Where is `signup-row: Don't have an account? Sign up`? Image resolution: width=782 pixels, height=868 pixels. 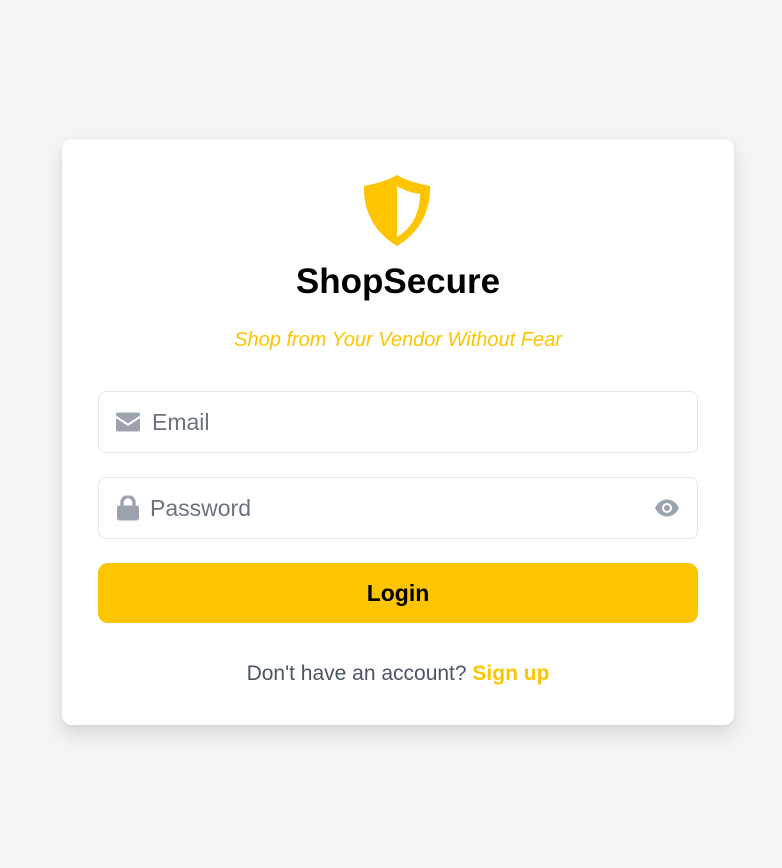
signup-row: Don't have an account? Sign up is located at coordinates (398, 674).